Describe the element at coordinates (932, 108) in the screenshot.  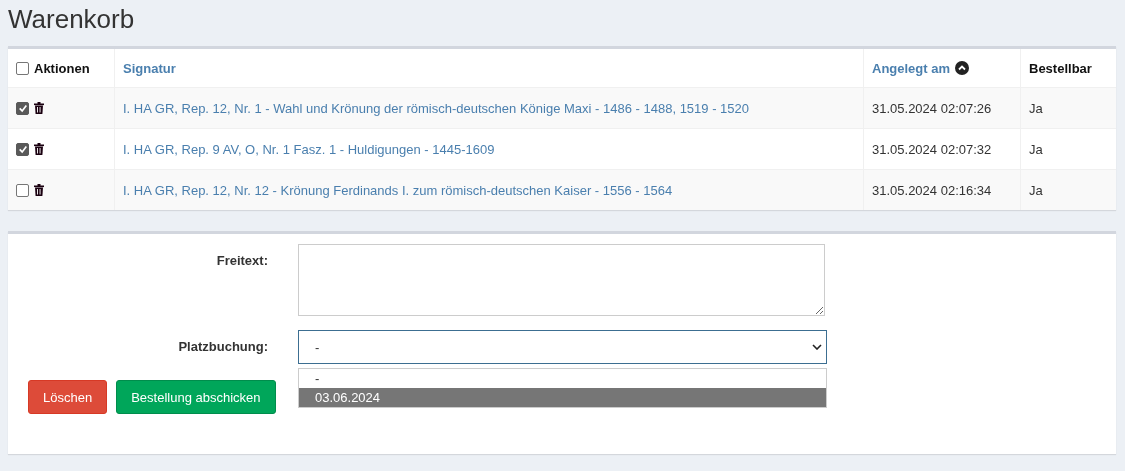
I see `table-cell: 31.05.2024 02:07:26` at that location.